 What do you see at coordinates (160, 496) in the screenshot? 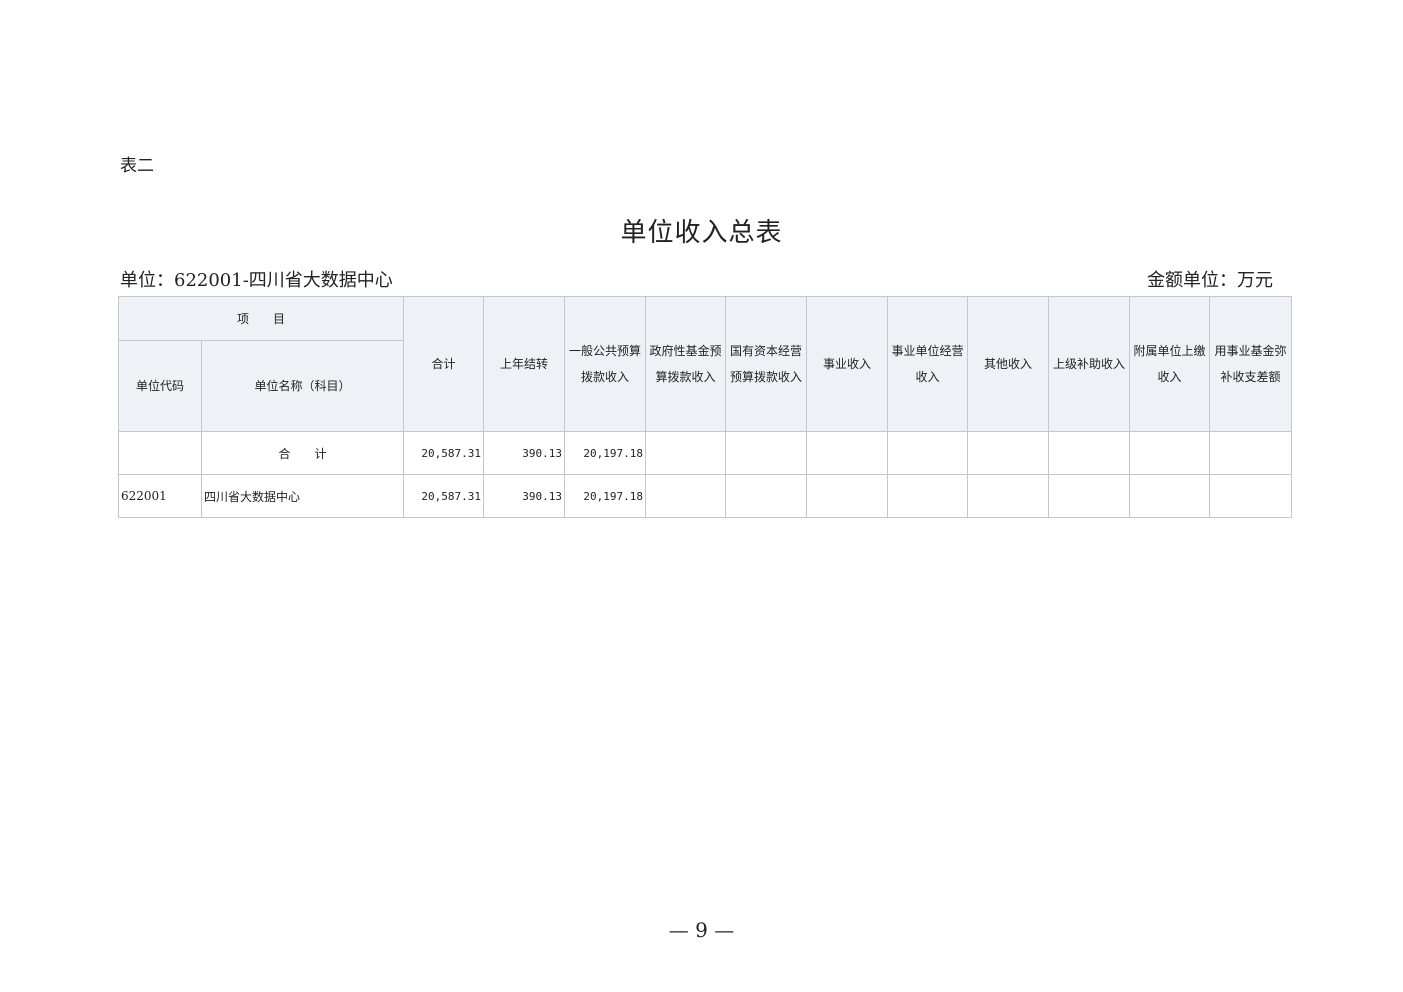
I see `row-code: 622001` at bounding box center [160, 496].